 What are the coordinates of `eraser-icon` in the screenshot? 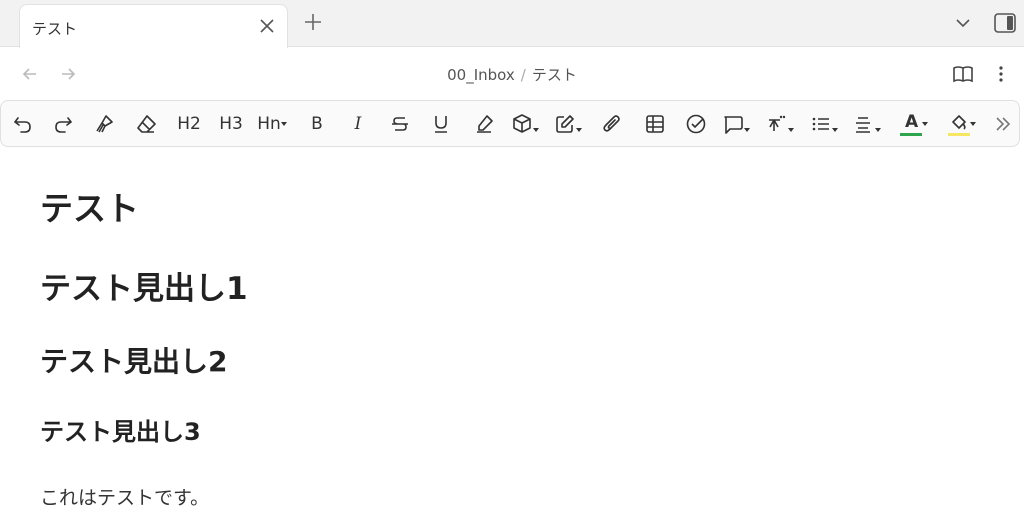 It's located at (146, 124).